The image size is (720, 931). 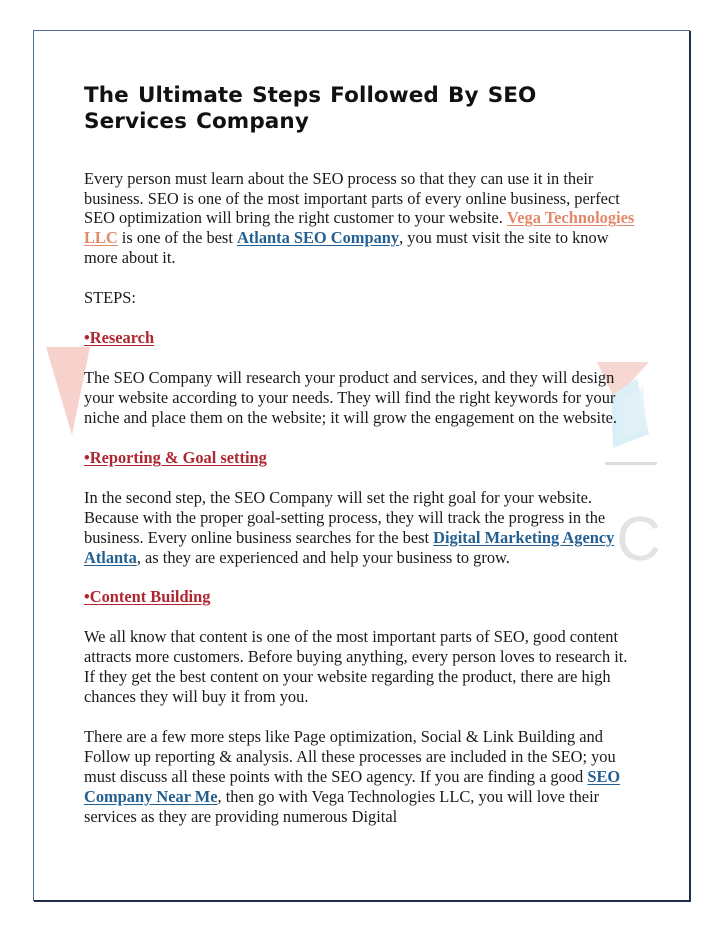 What do you see at coordinates (177, 238) in the screenshot?
I see `intro-text-part-2: is one of the best` at bounding box center [177, 238].